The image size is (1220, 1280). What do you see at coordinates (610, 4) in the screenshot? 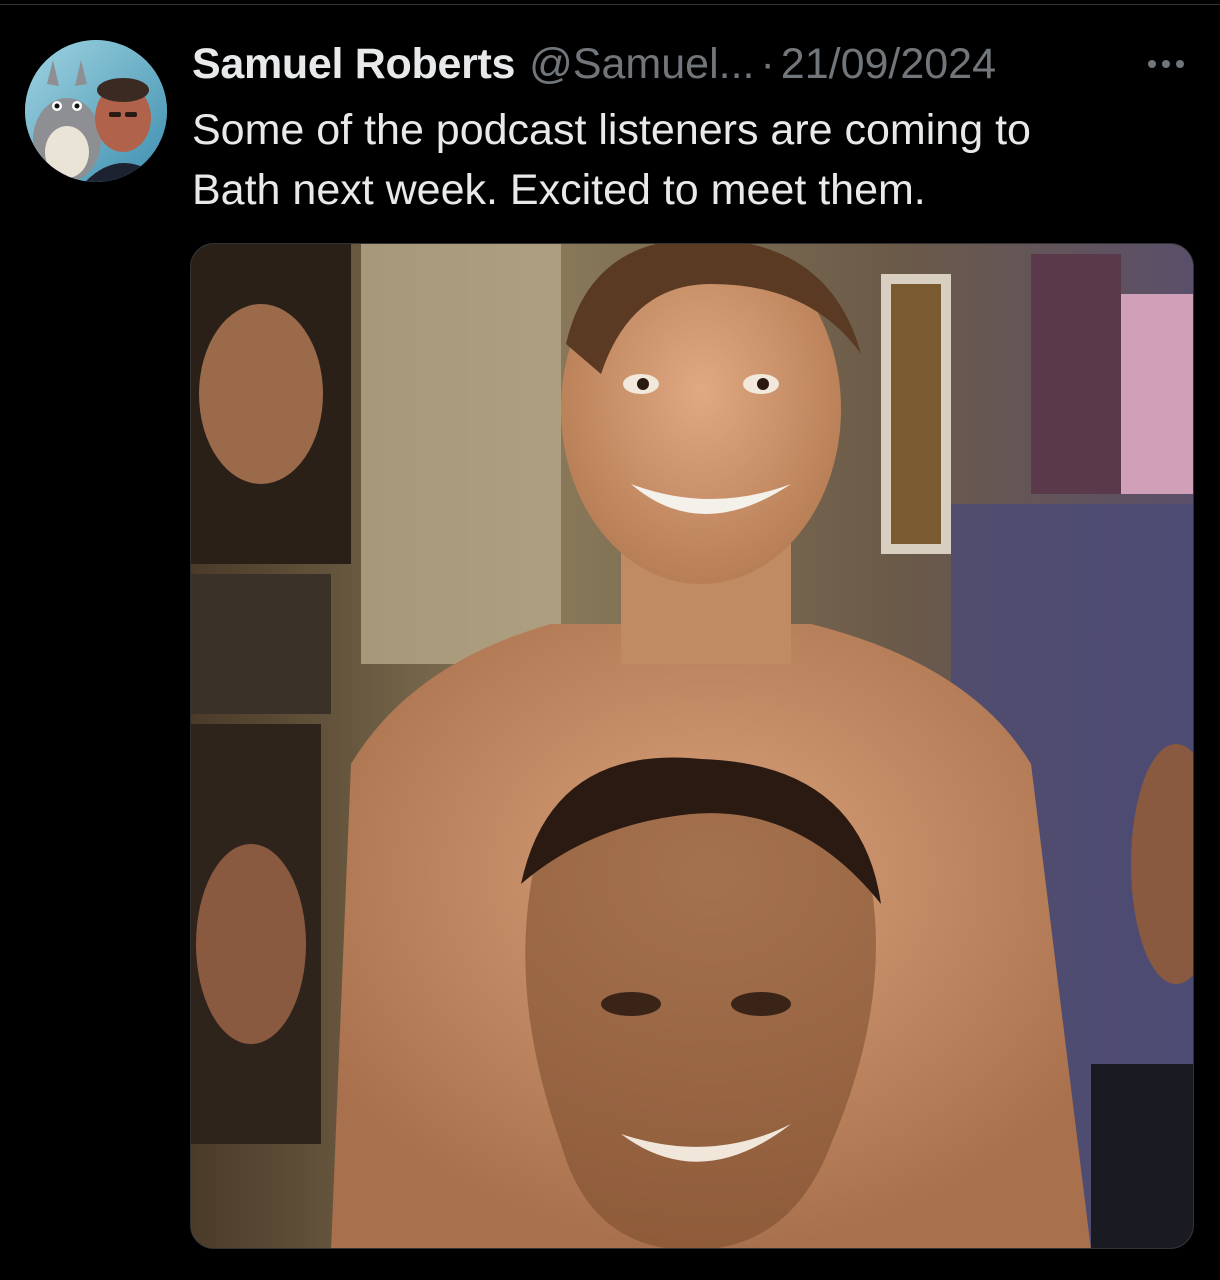
I see `top-divider` at bounding box center [610, 4].